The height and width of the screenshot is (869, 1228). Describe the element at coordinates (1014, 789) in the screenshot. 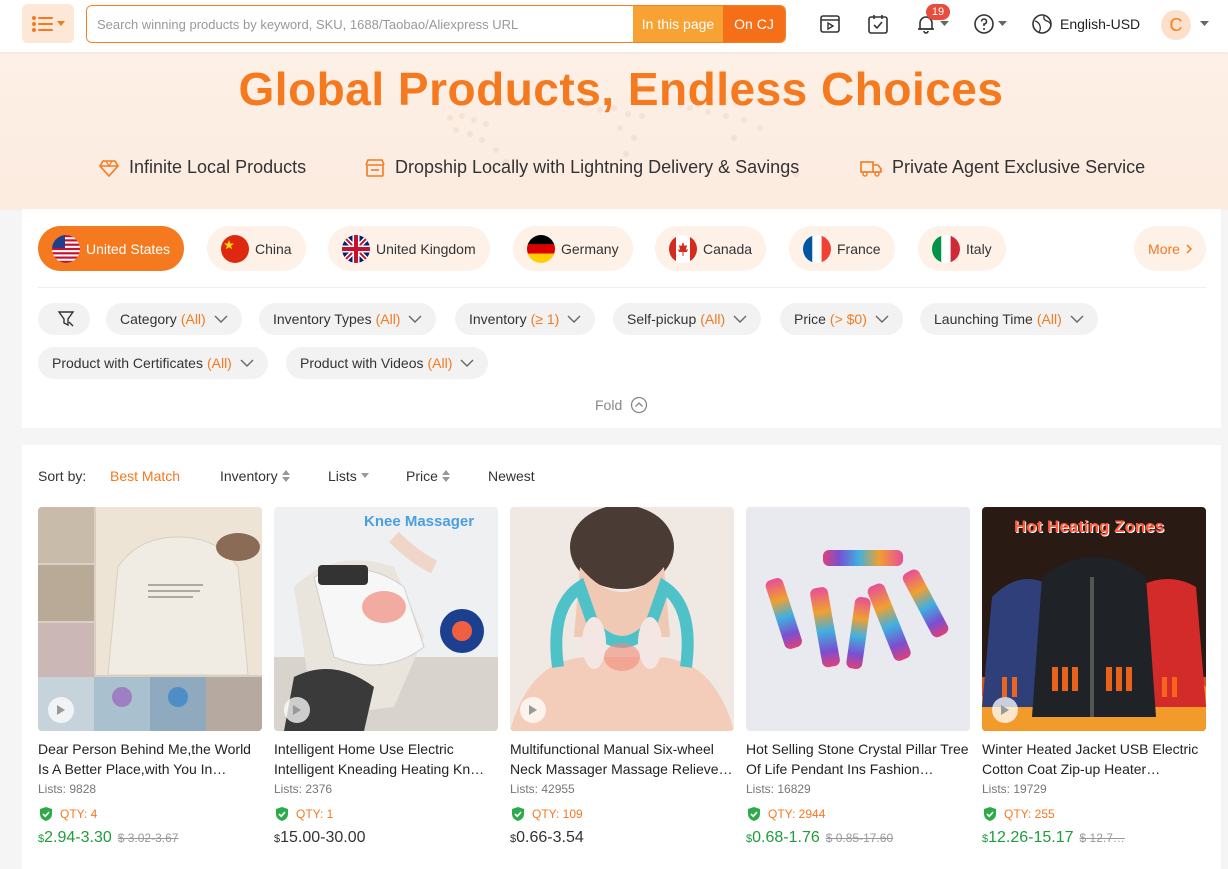

I see `product-lists-count: Lists: 19729` at that location.